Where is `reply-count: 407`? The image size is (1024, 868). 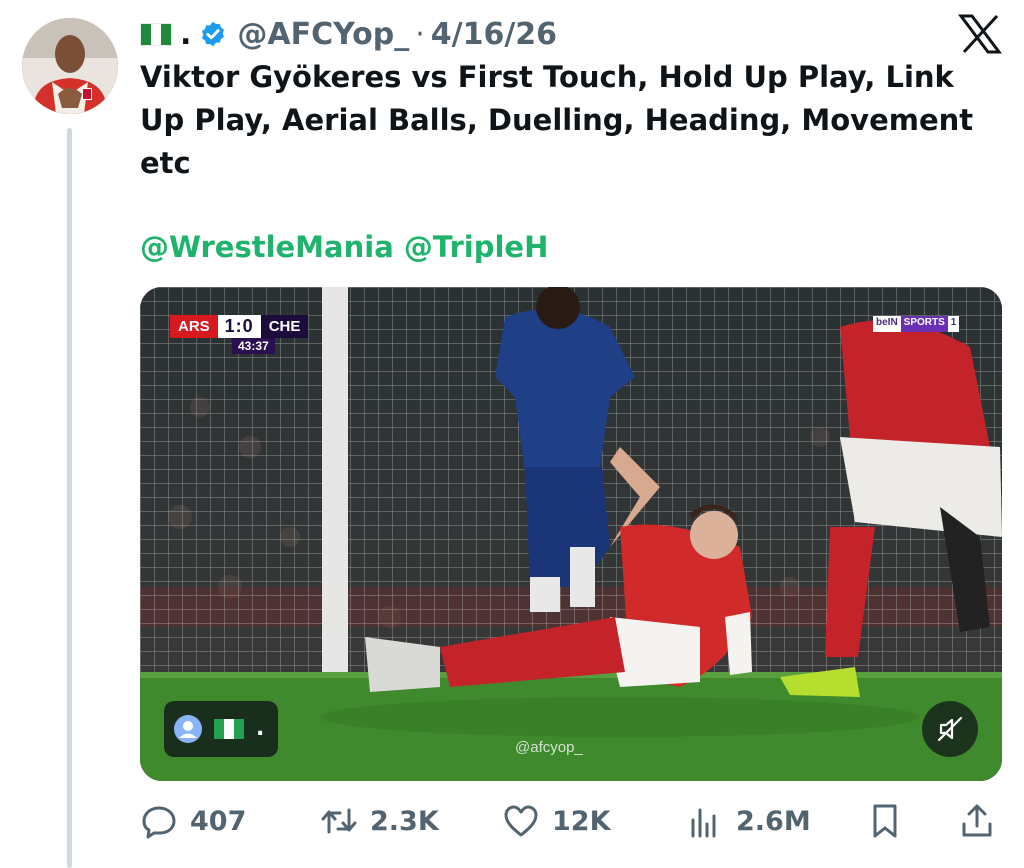 reply-count: 407 is located at coordinates (218, 821).